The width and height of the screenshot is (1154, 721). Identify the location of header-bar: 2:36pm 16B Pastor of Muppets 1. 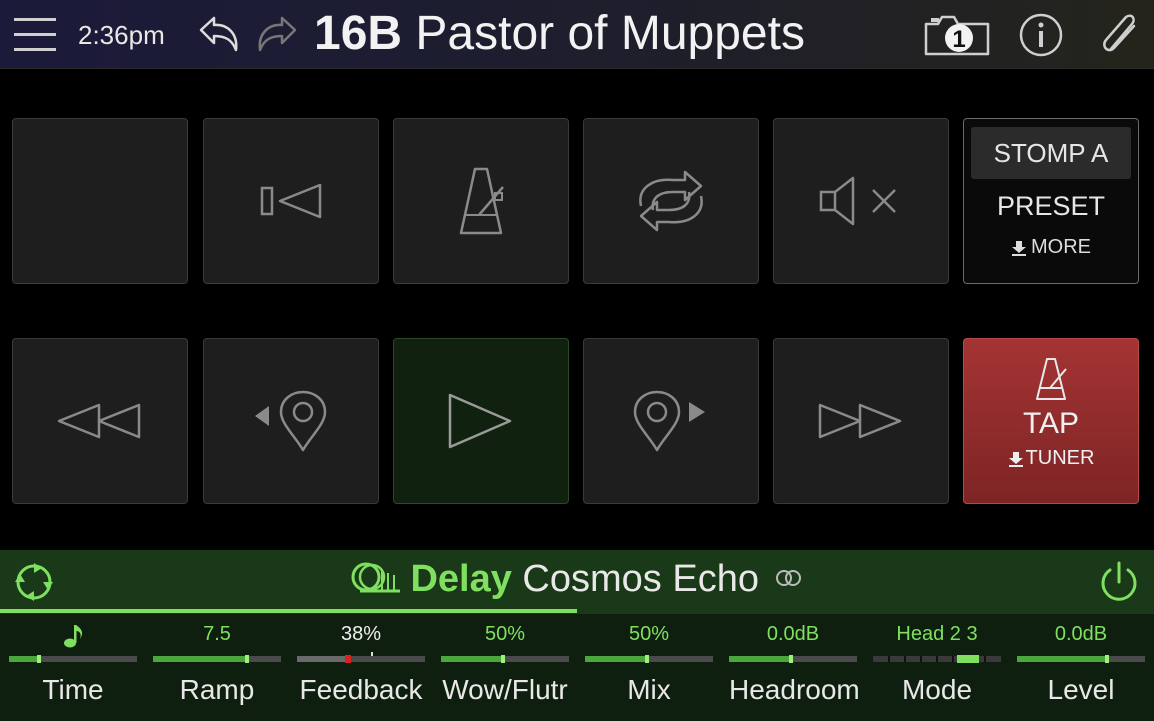
(577, 34).